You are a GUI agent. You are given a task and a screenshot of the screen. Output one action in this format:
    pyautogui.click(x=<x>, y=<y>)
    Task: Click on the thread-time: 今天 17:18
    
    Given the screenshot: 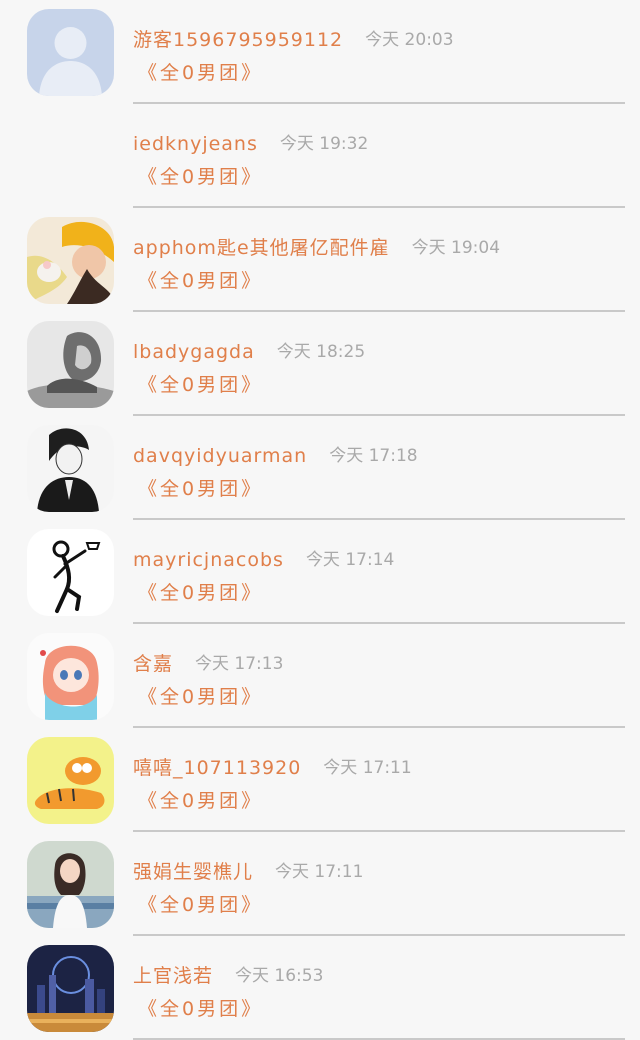 What is the action you would take?
    pyautogui.click(x=373, y=456)
    